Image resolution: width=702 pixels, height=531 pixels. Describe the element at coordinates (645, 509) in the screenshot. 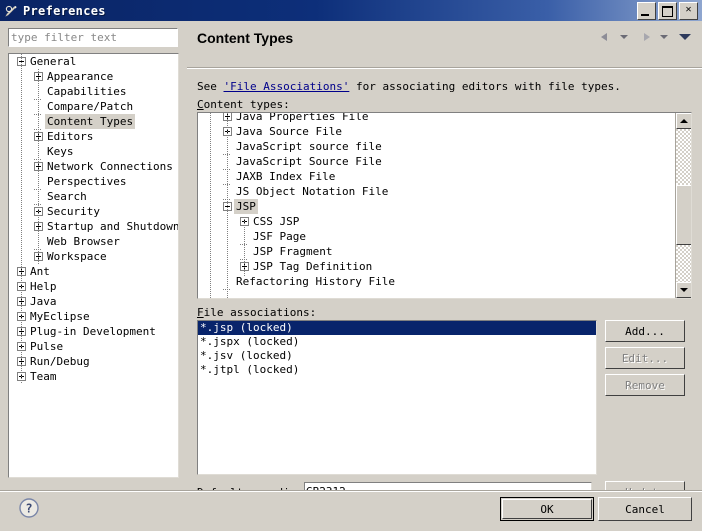

I see `cancel-button: Cancel` at that location.